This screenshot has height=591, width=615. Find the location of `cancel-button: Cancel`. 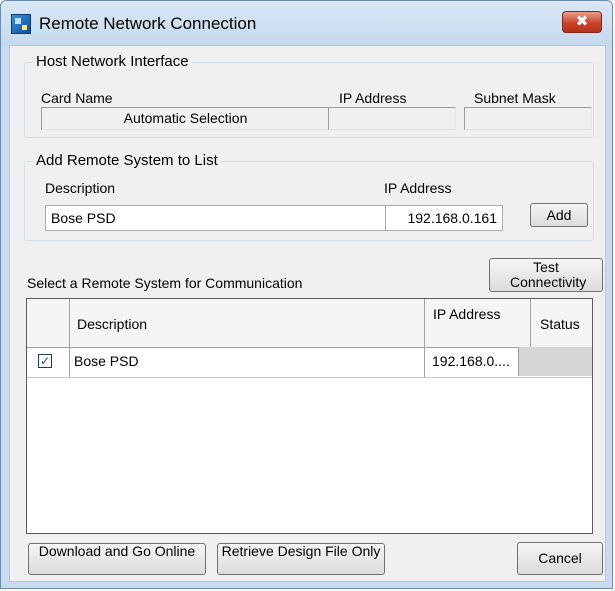

cancel-button: Cancel is located at coordinates (560, 558).